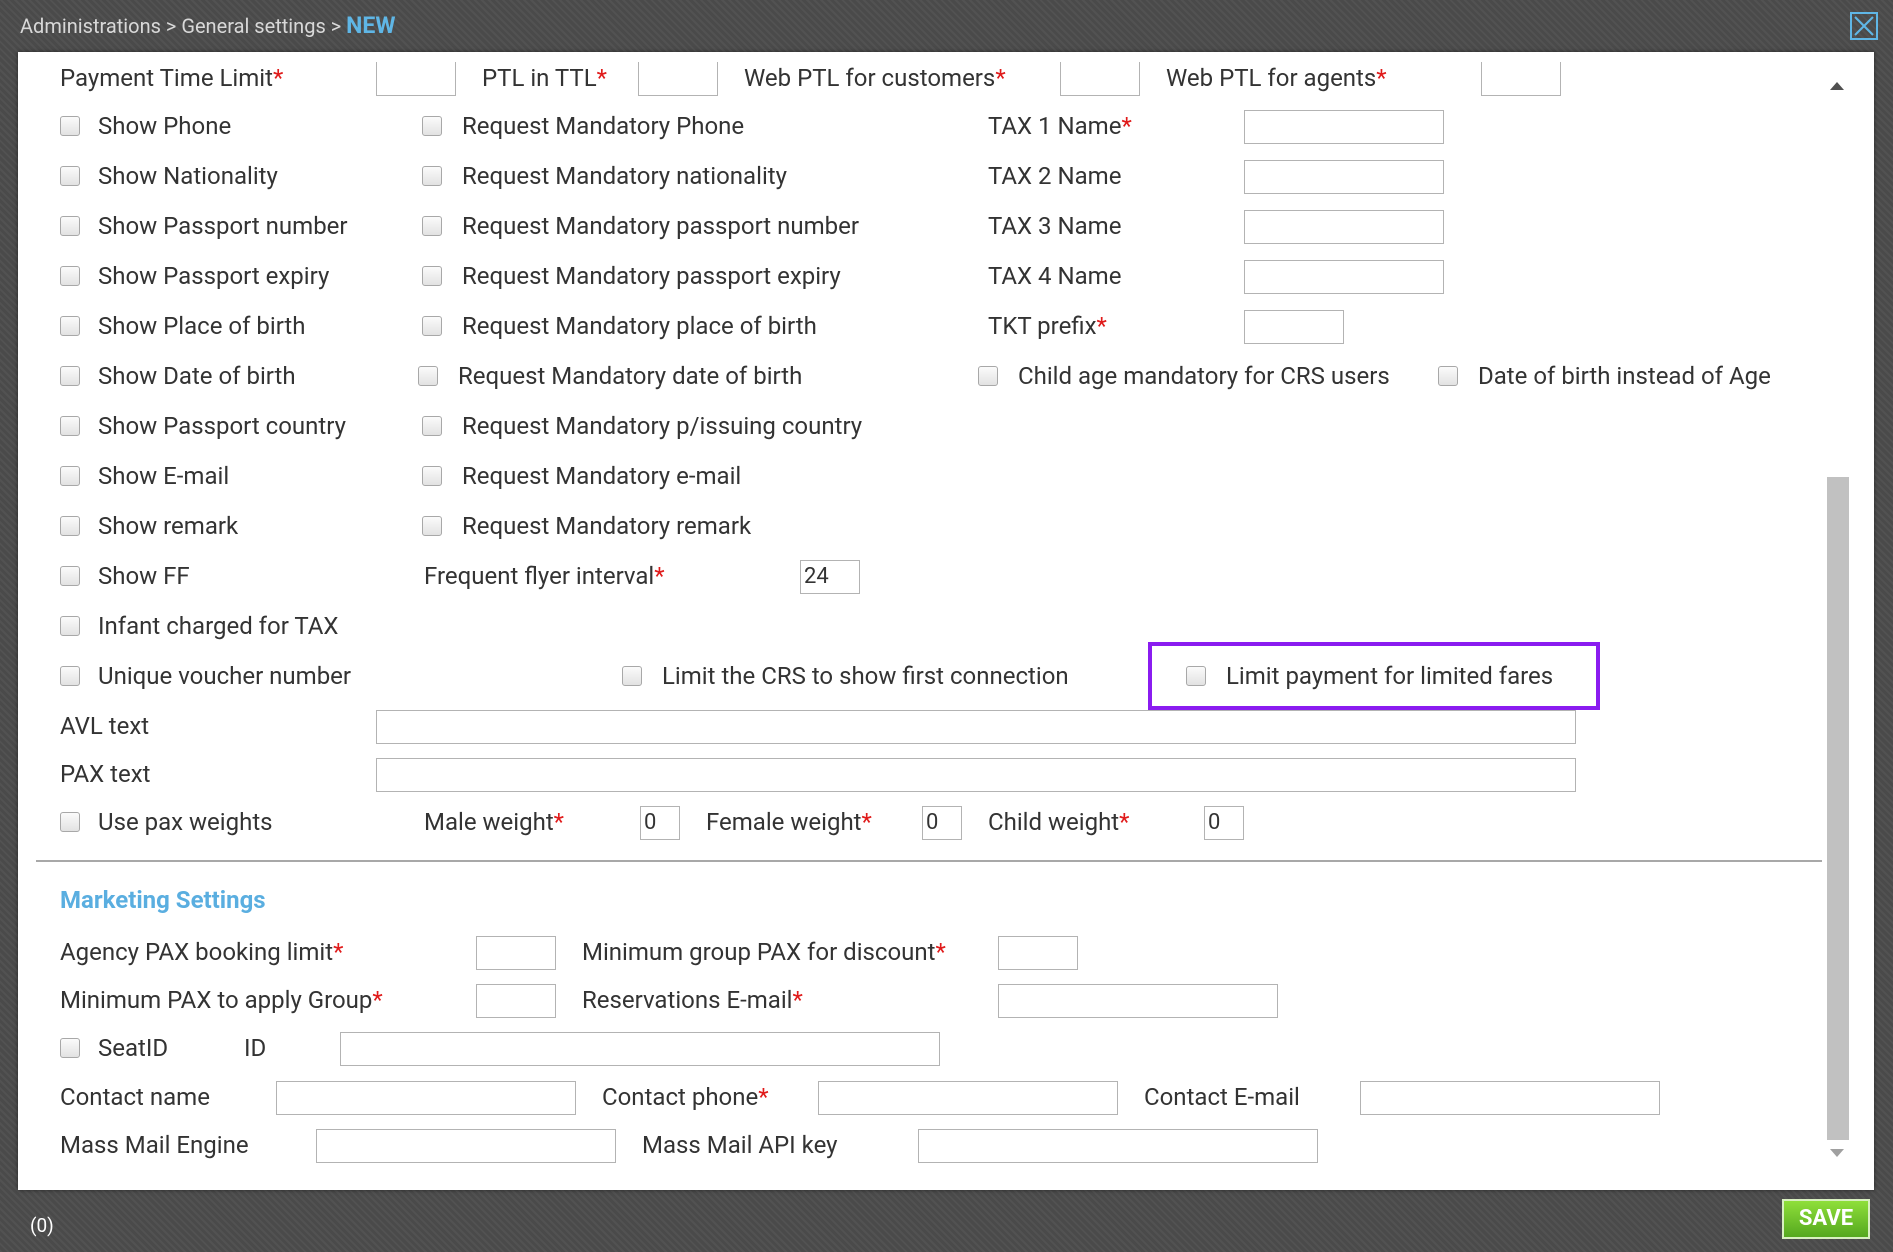  What do you see at coordinates (1038, 953) in the screenshot?
I see `min-group-pax-input` at bounding box center [1038, 953].